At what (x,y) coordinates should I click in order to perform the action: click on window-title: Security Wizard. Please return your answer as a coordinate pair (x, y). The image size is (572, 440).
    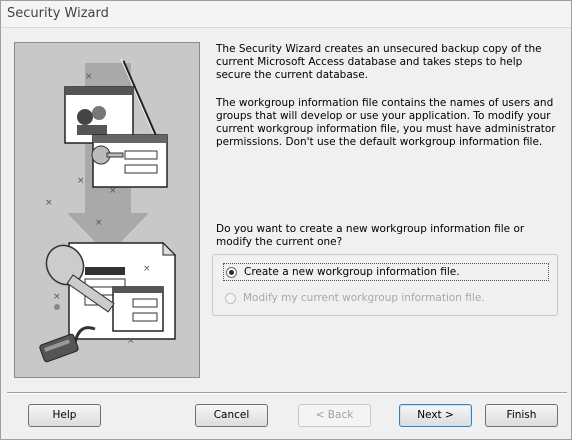
    Looking at the image, I should click on (58, 13).